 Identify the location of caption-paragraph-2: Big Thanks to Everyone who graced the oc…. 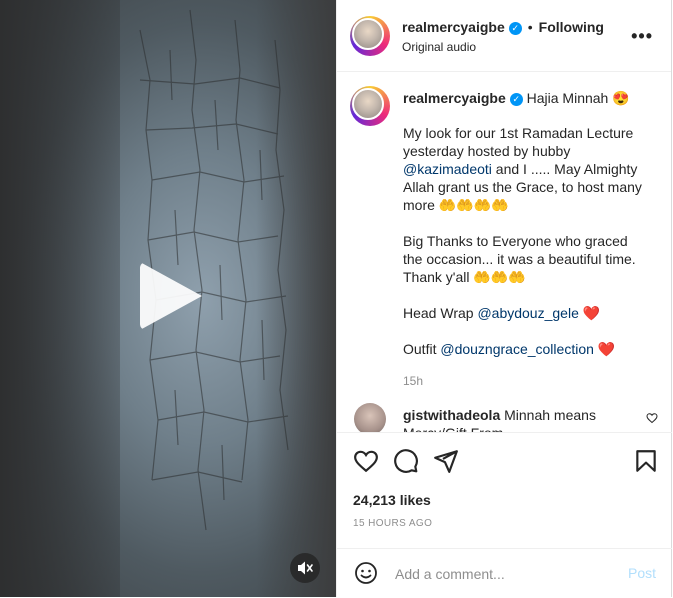
(519, 259).